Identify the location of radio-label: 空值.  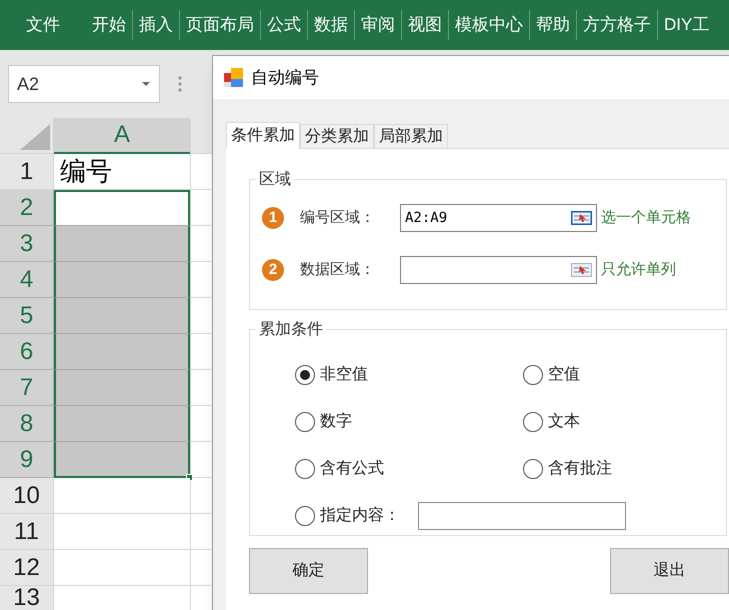
(564, 375).